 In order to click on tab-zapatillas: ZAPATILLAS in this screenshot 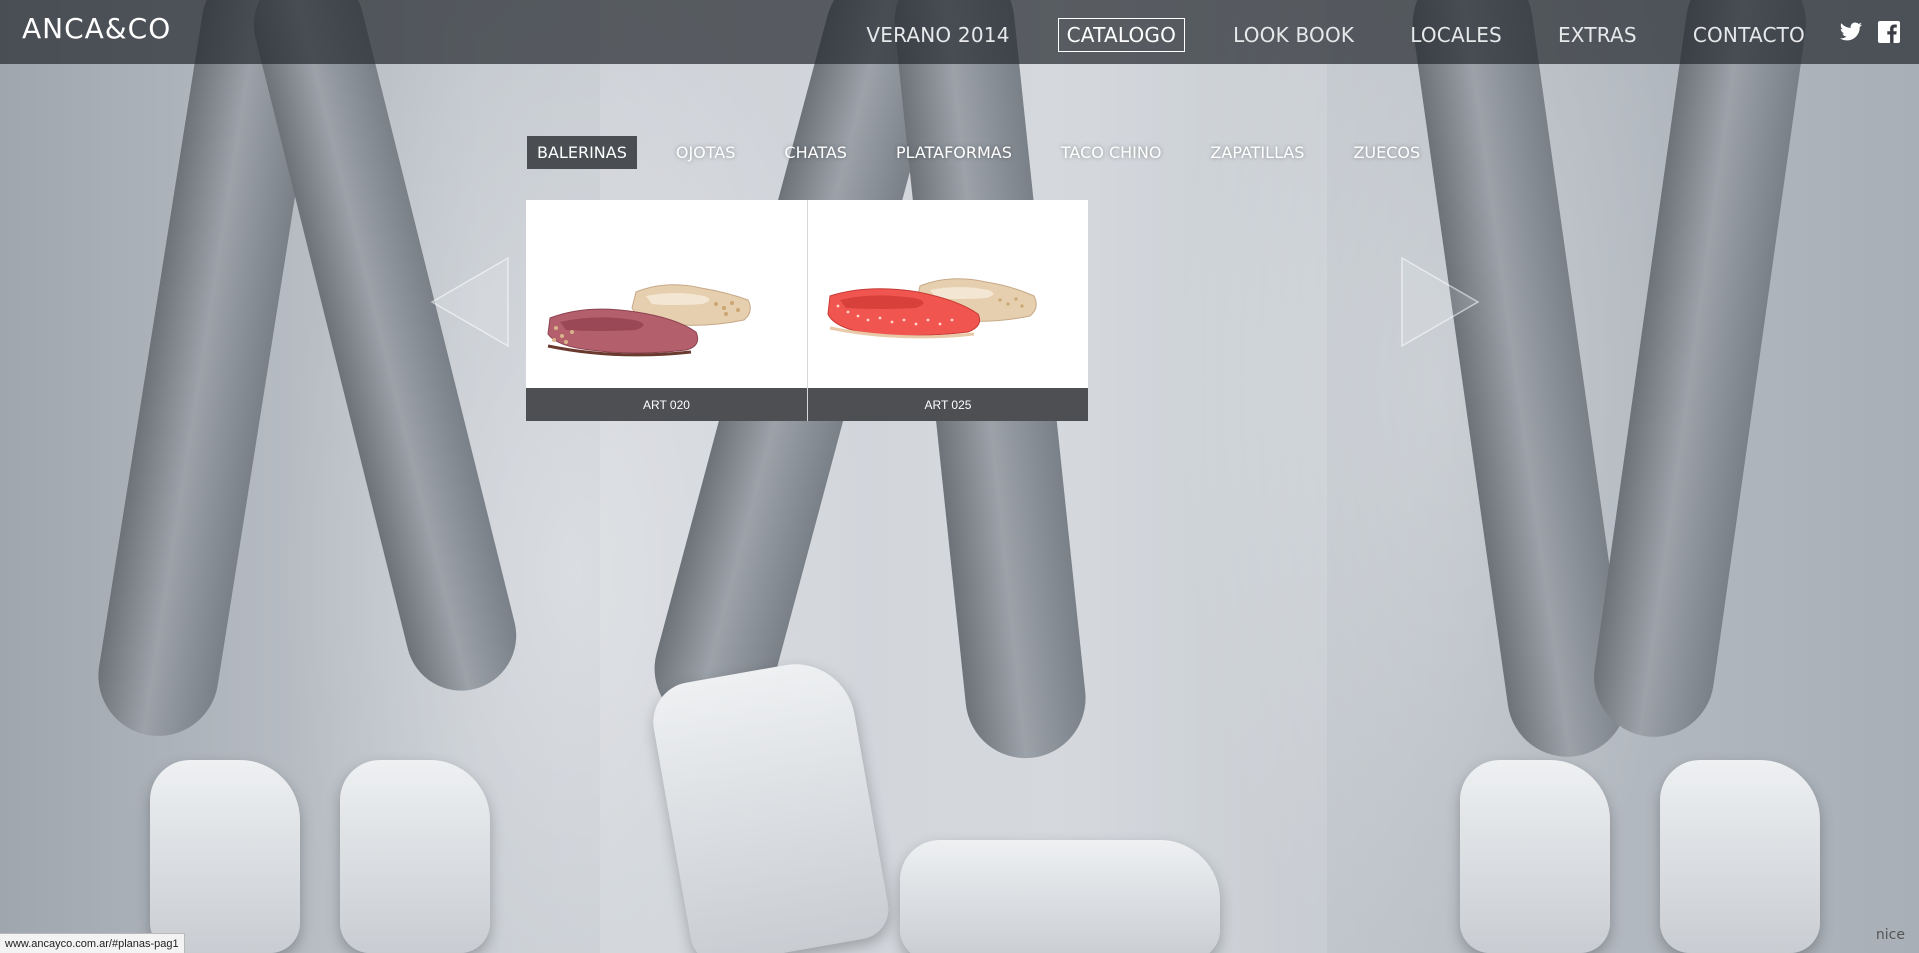, I will do `click(1257, 152)`.